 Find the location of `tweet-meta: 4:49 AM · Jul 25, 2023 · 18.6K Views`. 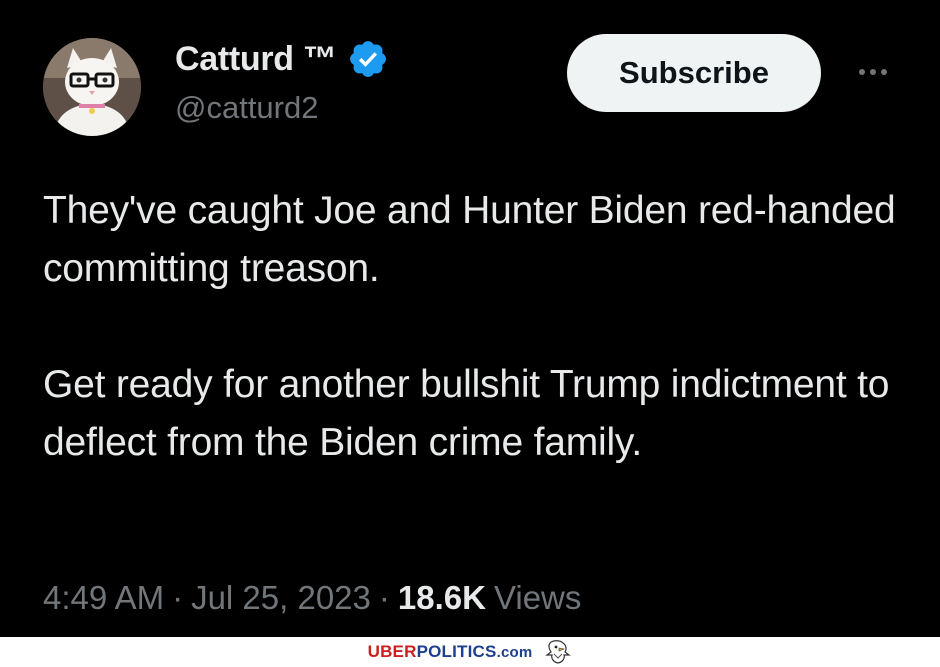

tweet-meta: 4:49 AM · Jul 25, 2023 · 18.6K Views is located at coordinates (312, 598).